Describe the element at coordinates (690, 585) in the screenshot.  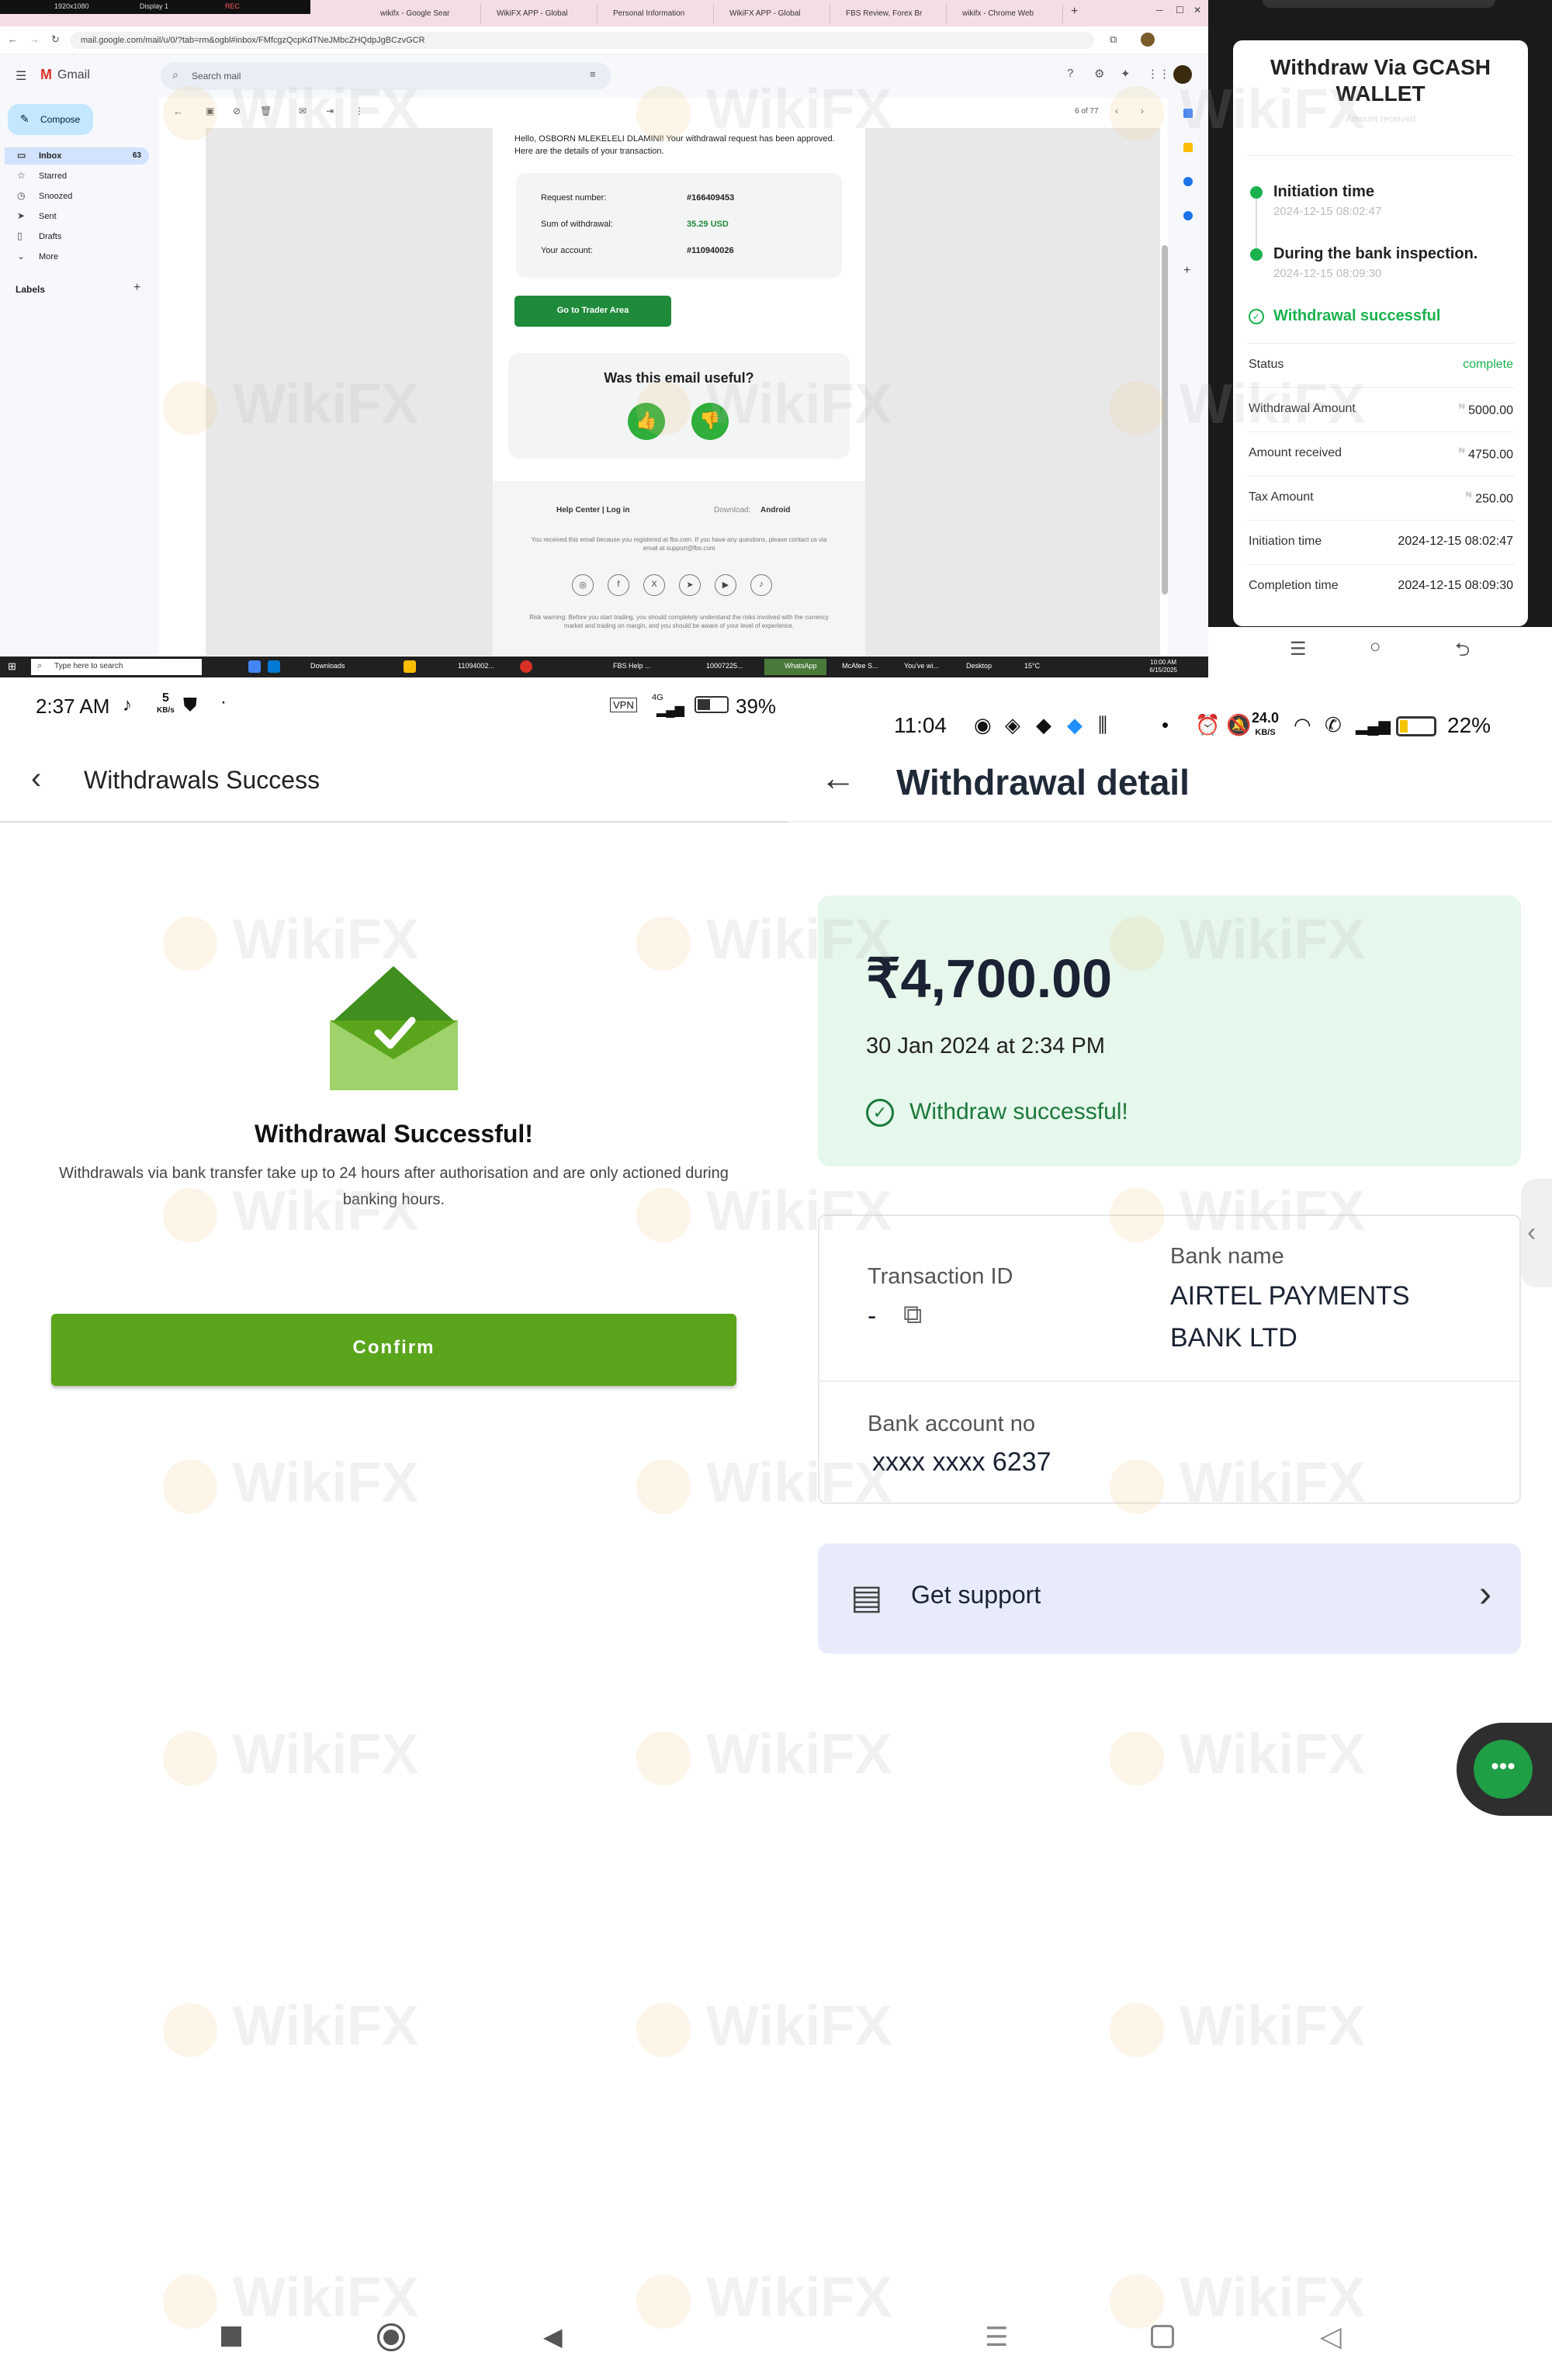
I see `telegram-icon: ➤` at that location.